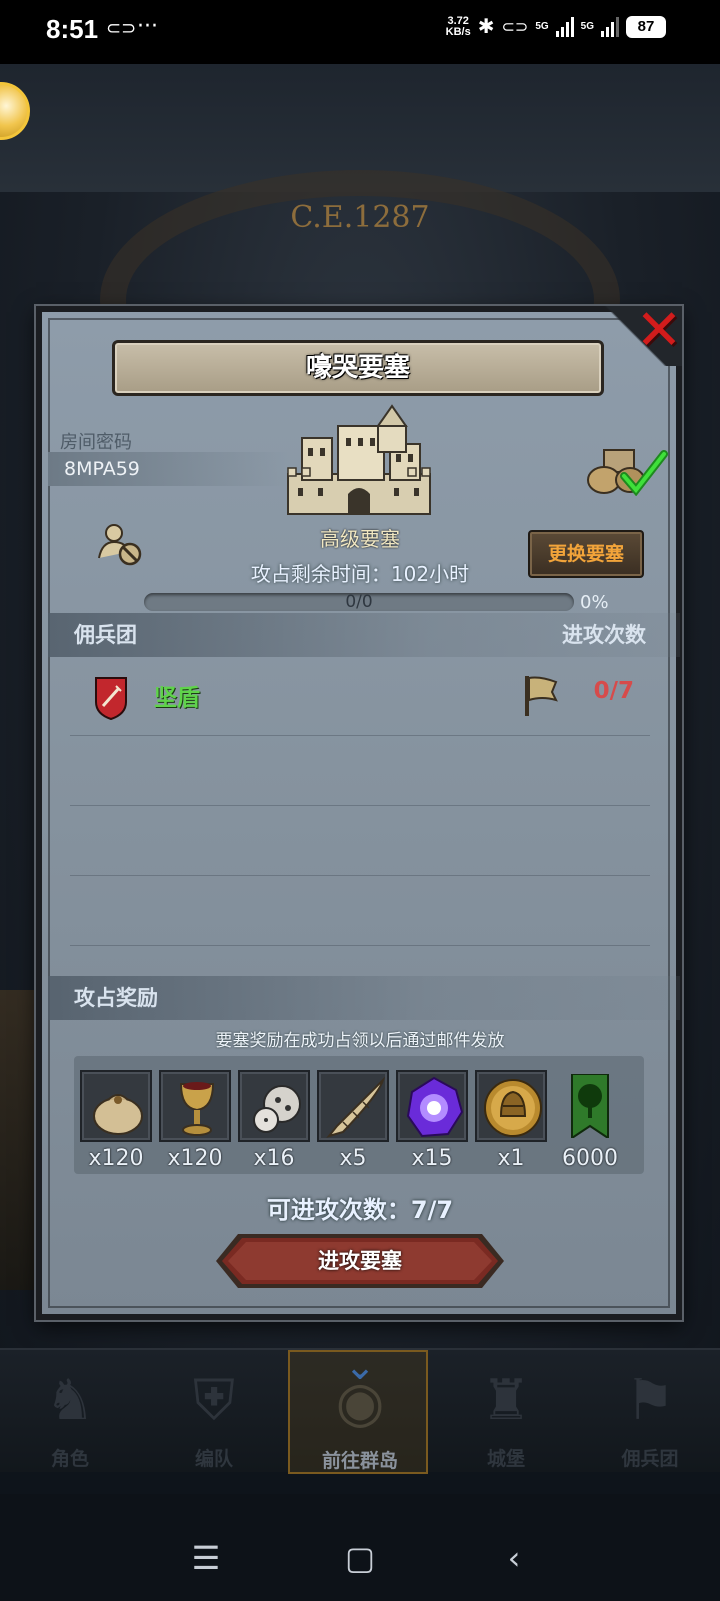 Image resolution: width=720 pixels, height=1601 pixels. I want to click on nav-label: 编队, so click(213, 1459).